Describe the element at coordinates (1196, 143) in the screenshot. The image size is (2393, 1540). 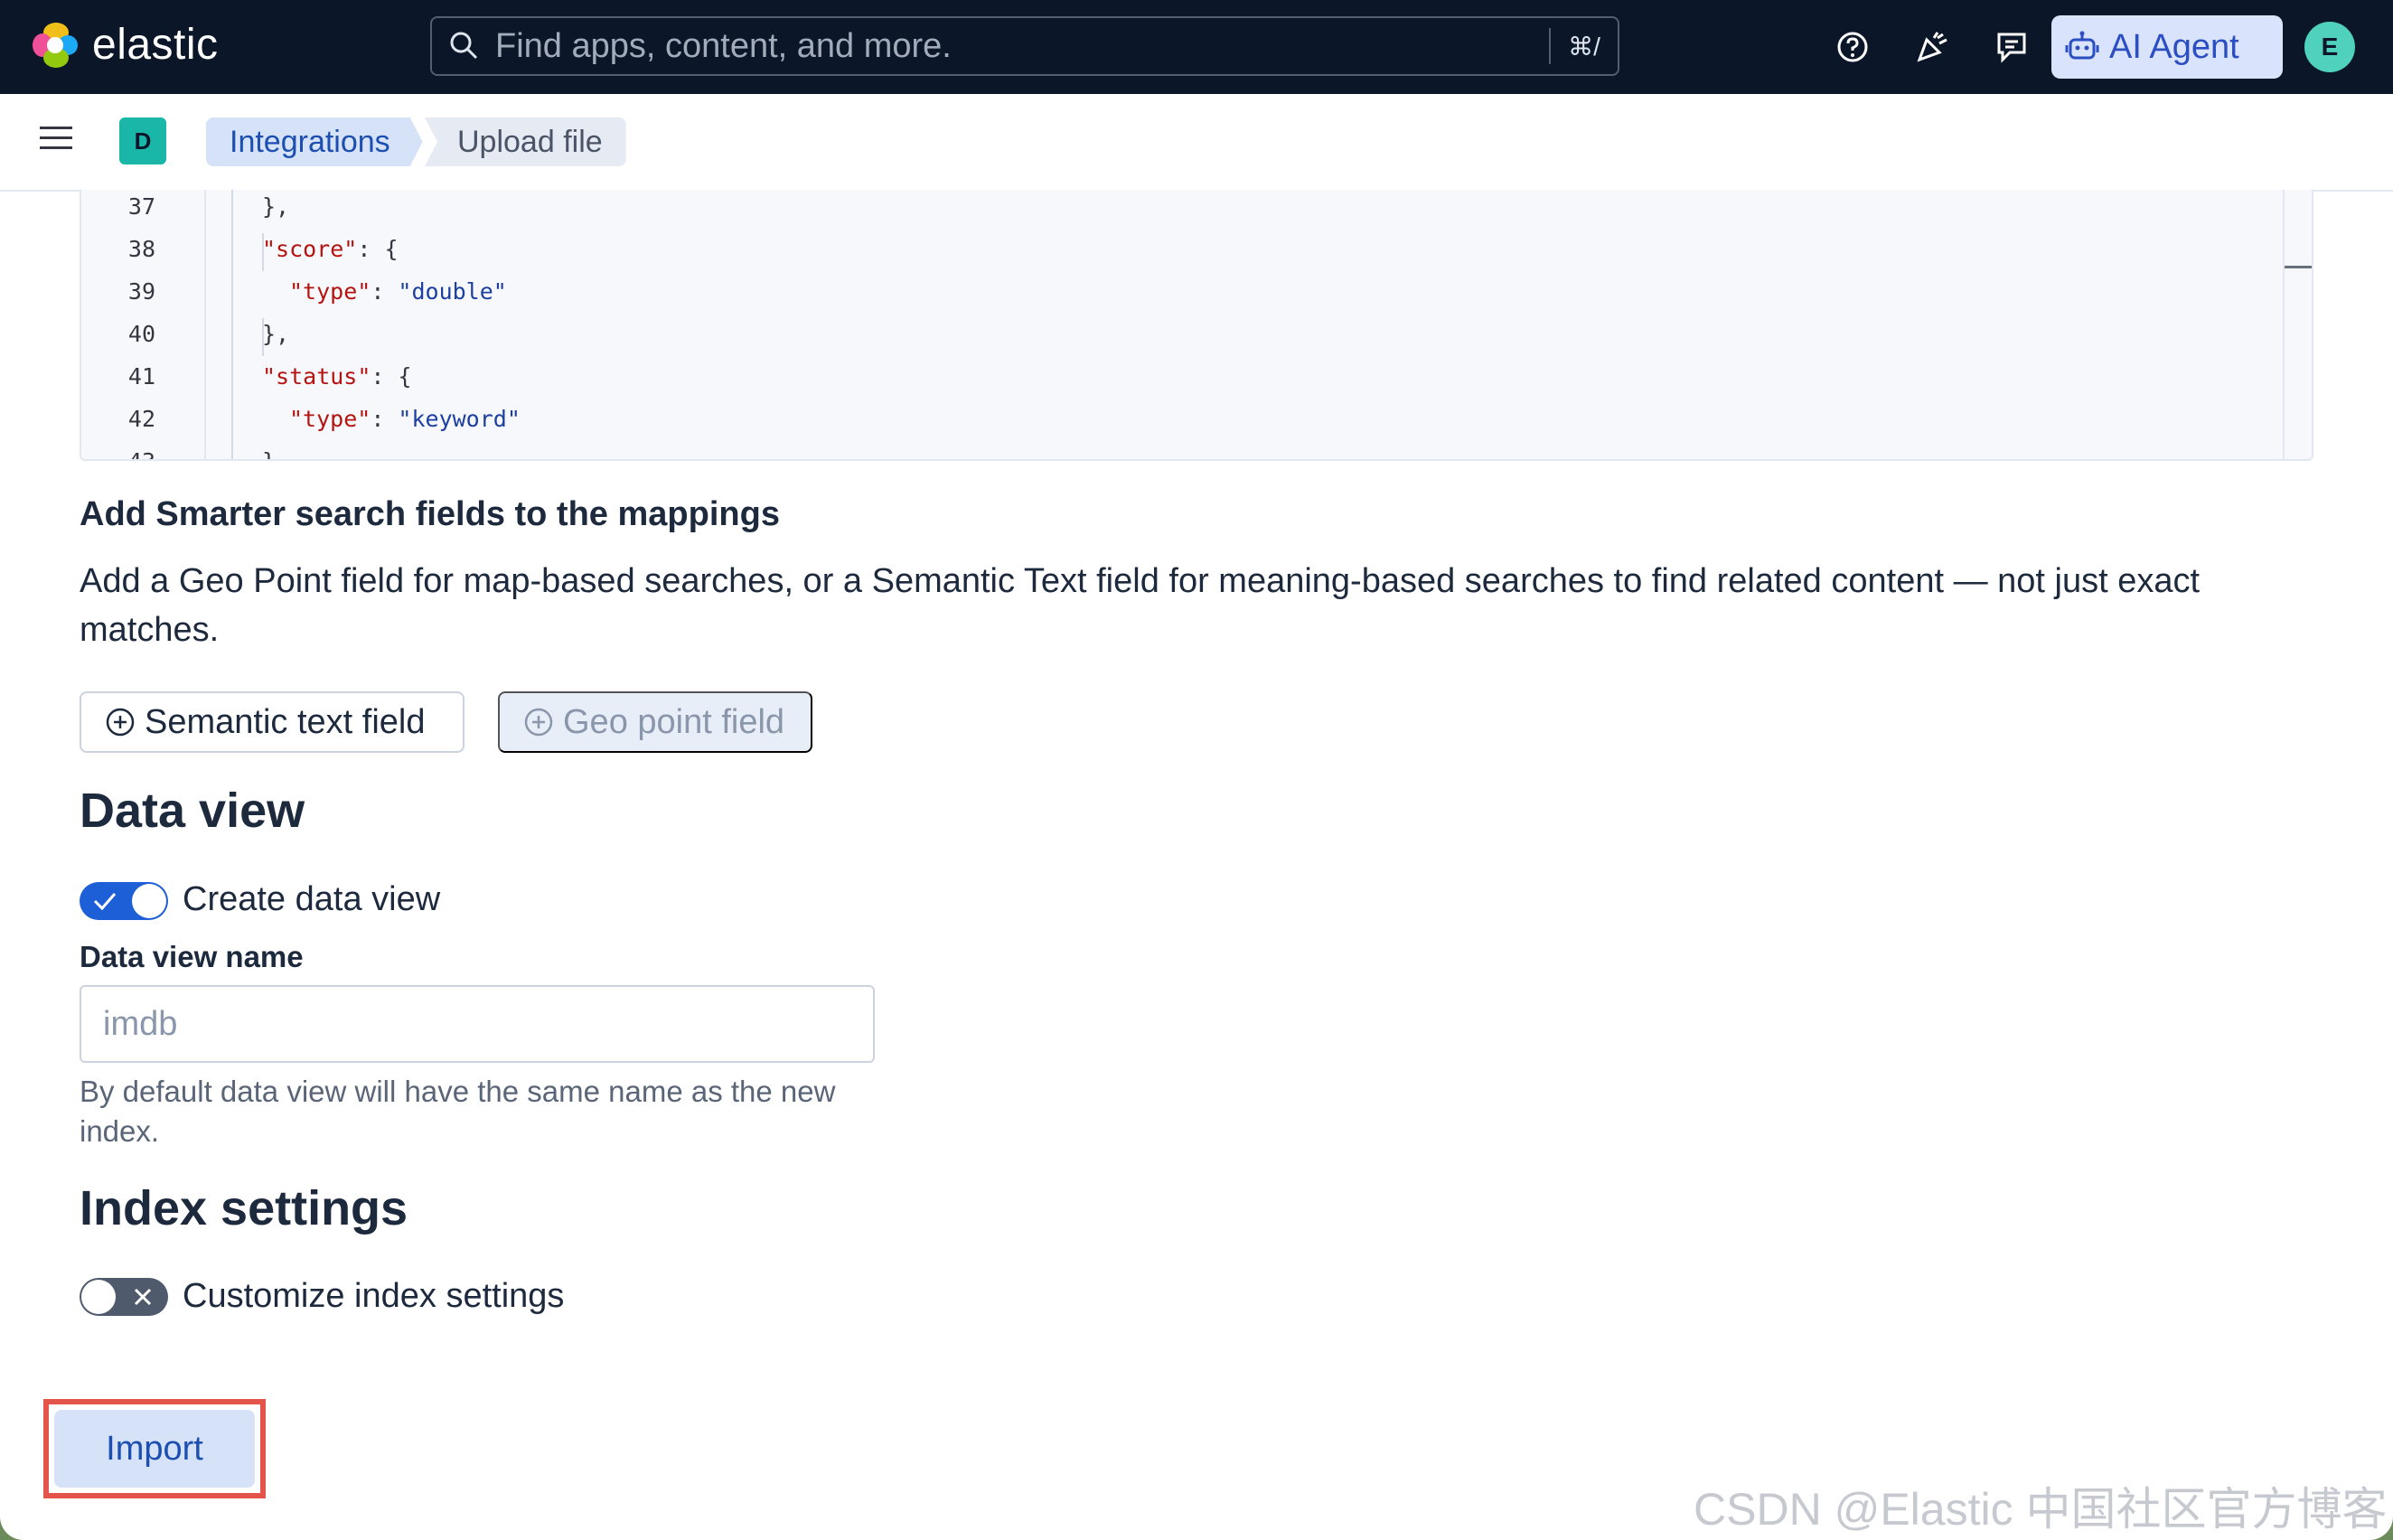
I see `breadcrumb-bar: D Integrations Upload file` at that location.